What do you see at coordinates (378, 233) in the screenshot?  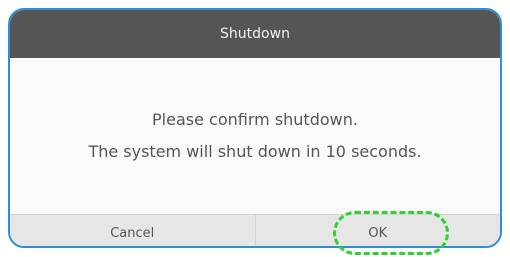 I see `ok-button-label: OK` at bounding box center [378, 233].